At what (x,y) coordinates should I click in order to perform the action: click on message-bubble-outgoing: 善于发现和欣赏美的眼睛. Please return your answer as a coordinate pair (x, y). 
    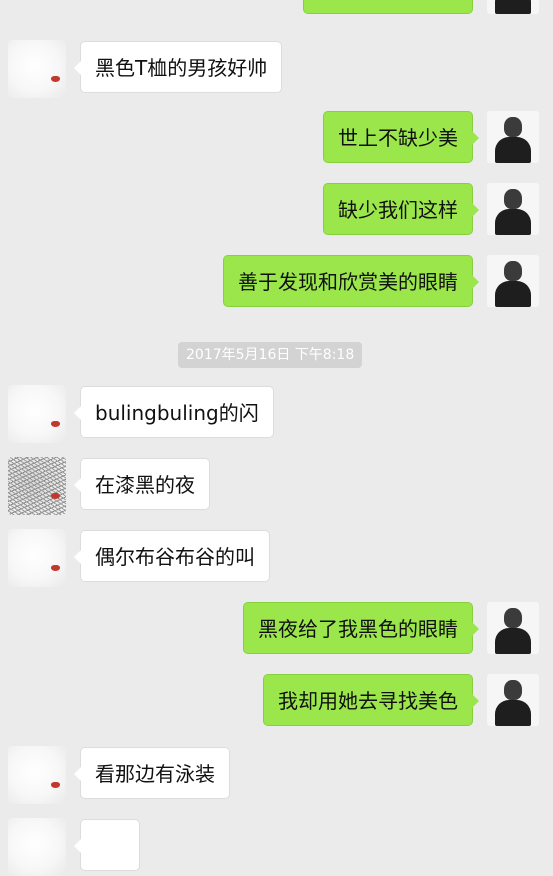
    Looking at the image, I should click on (351, 281).